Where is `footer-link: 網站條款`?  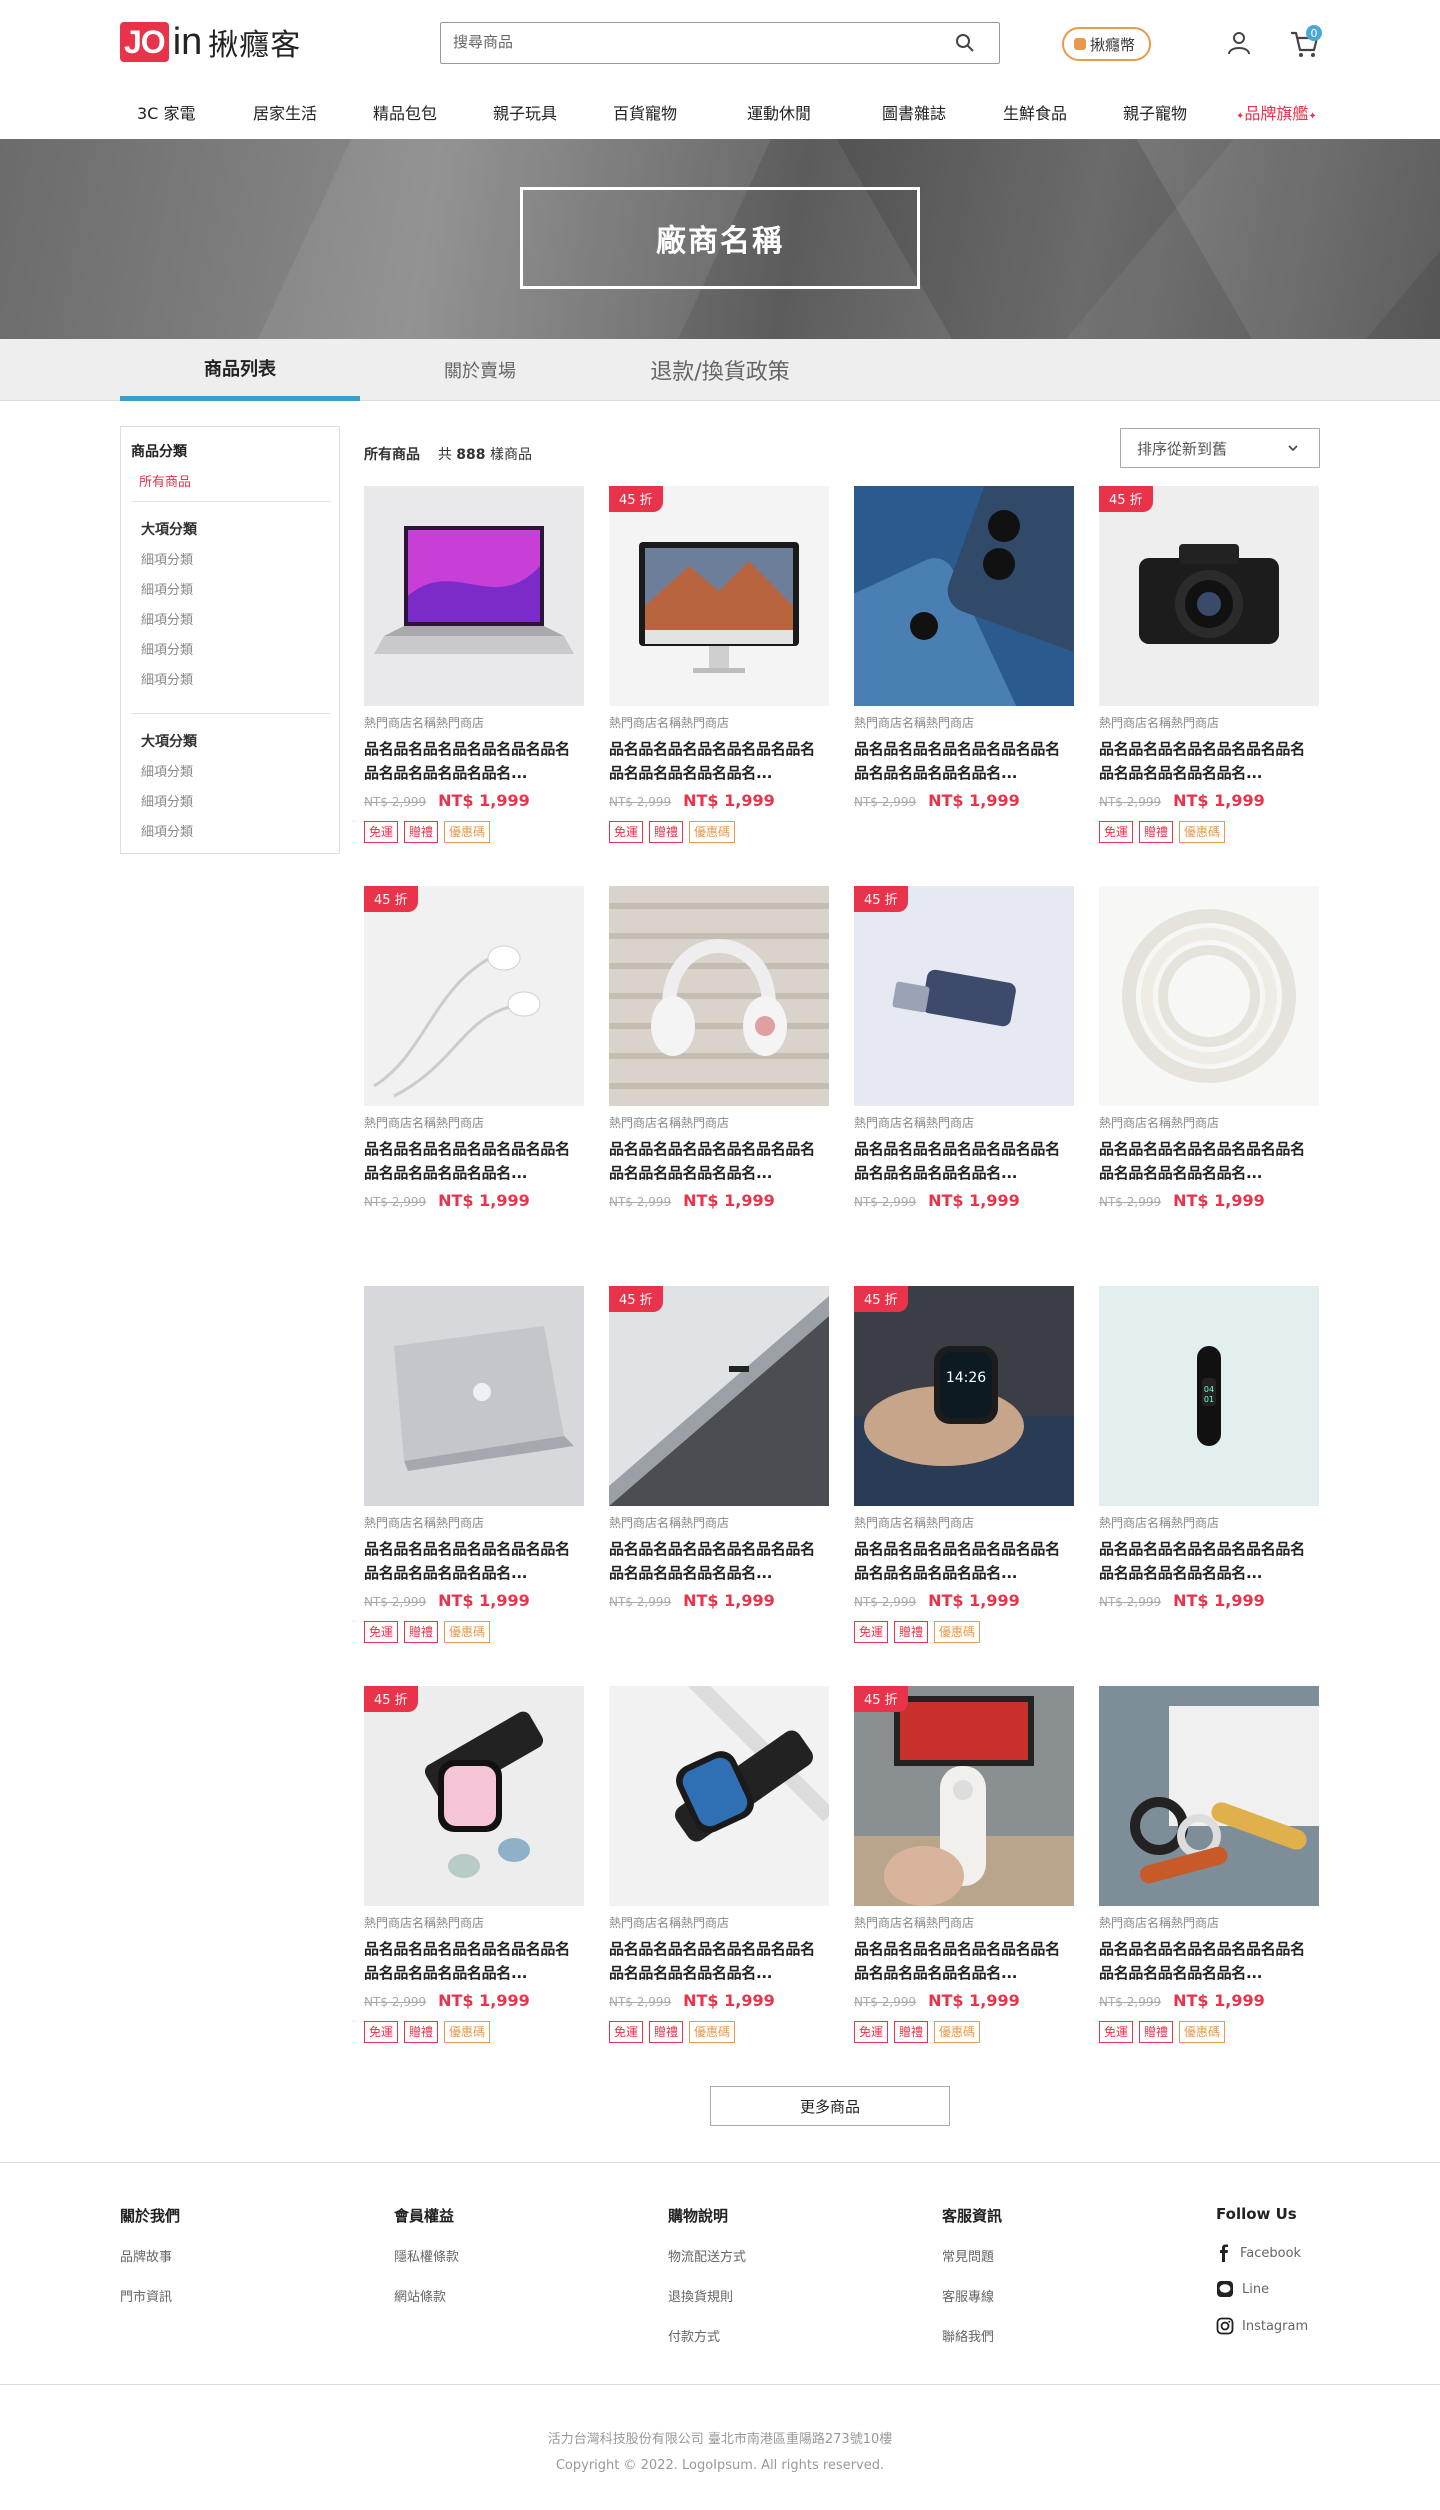 footer-link: 網站條款 is located at coordinates (420, 2295).